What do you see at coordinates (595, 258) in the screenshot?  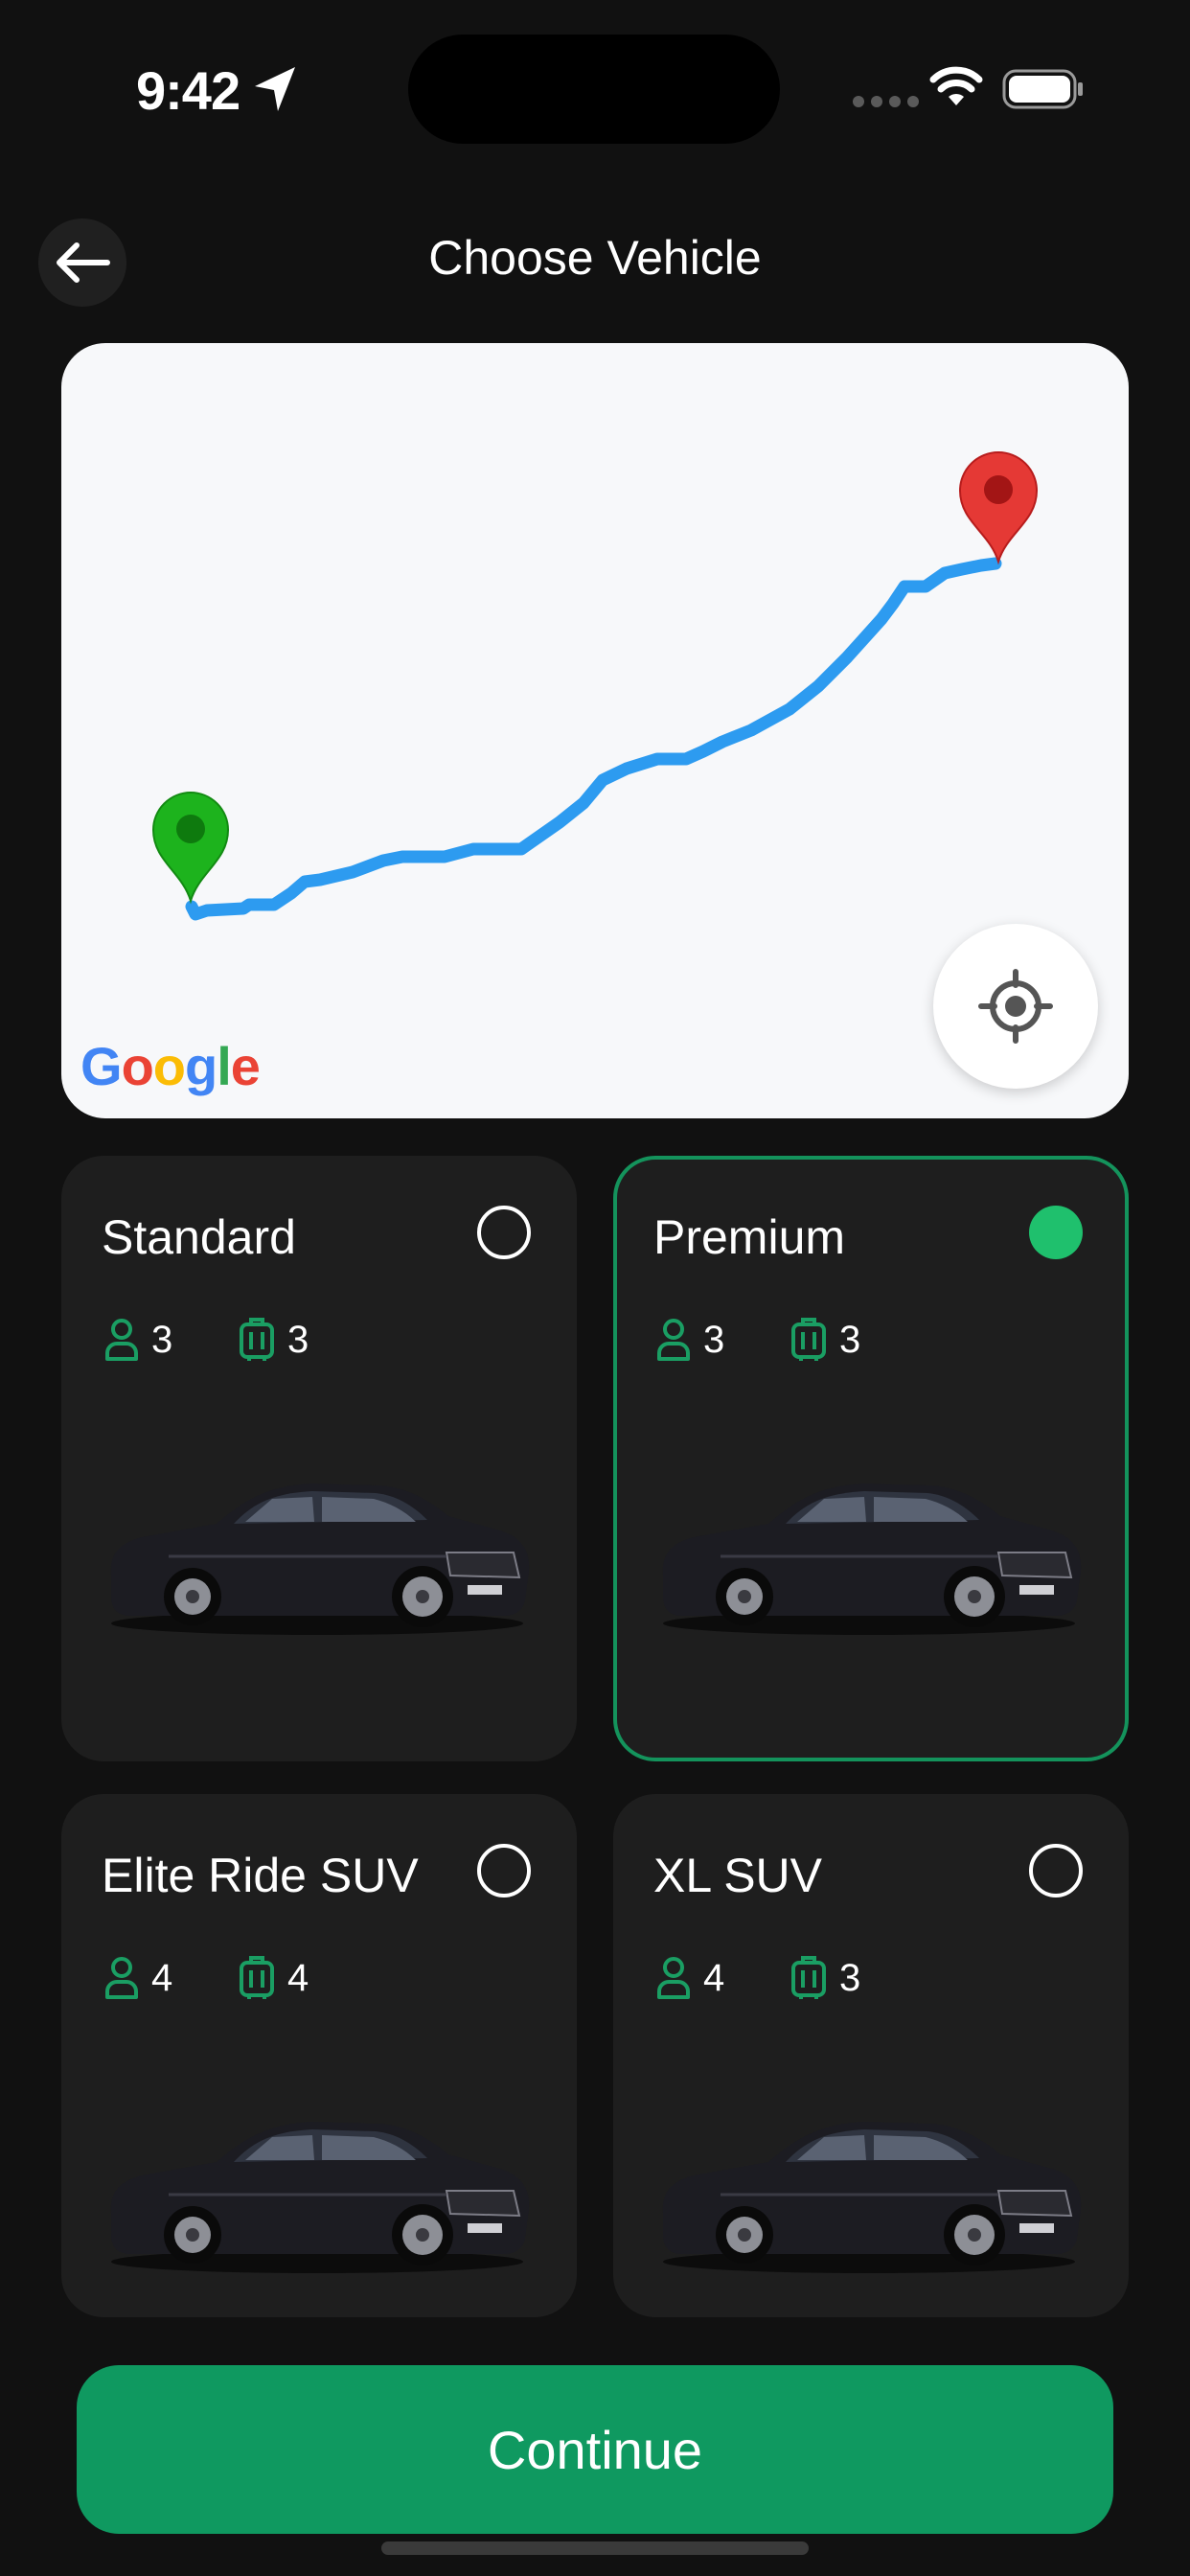 I see `page-title: Choose Vehicle` at bounding box center [595, 258].